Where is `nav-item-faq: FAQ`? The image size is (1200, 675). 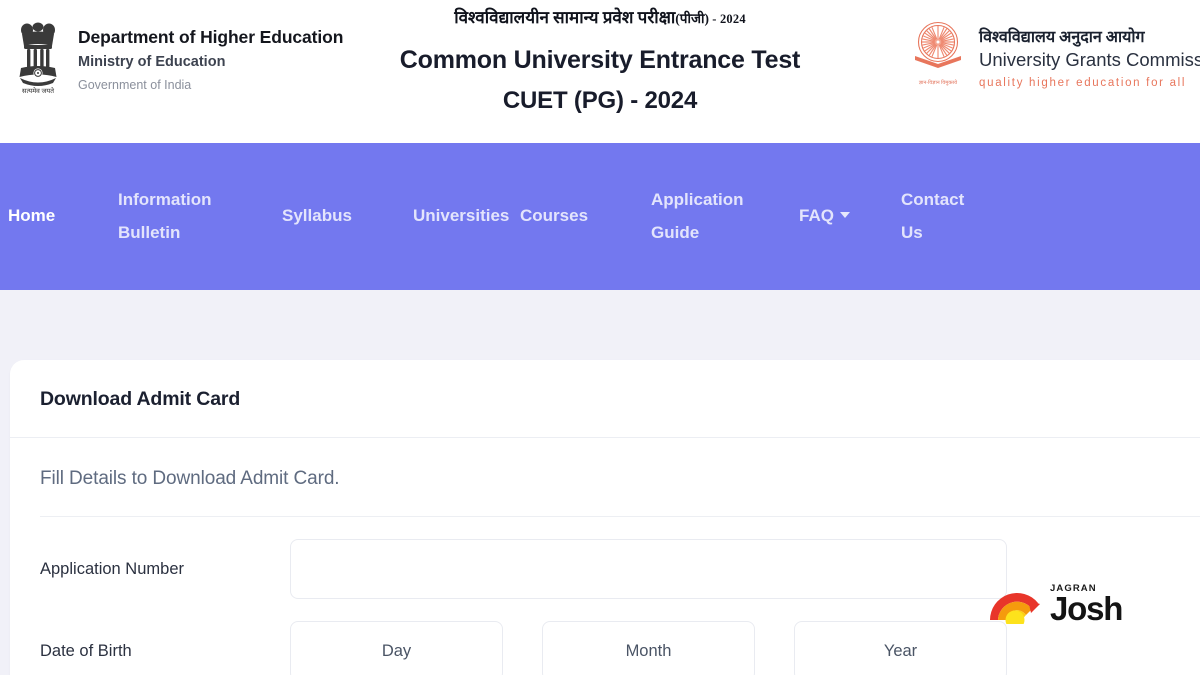
nav-item-faq: FAQ is located at coordinates (850, 216).